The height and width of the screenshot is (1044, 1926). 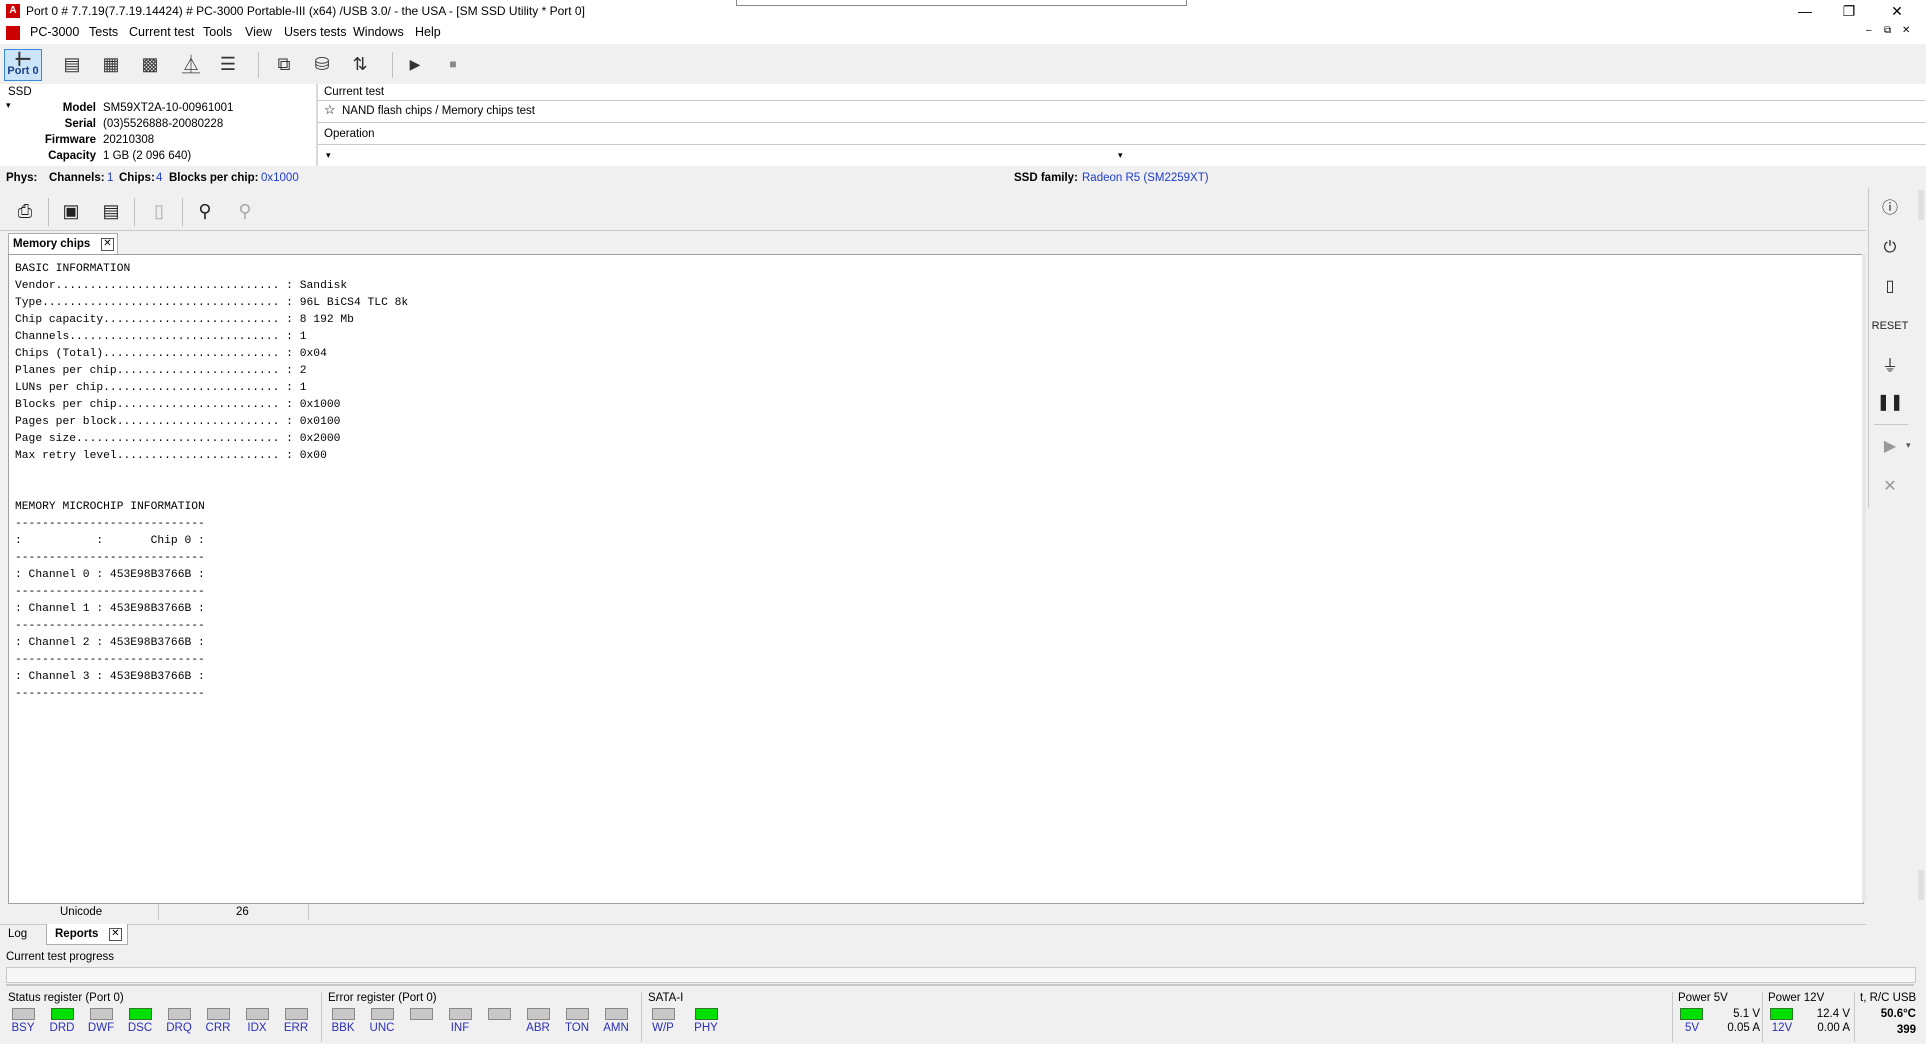 I want to click on save-icon: ▣, so click(x=71, y=211).